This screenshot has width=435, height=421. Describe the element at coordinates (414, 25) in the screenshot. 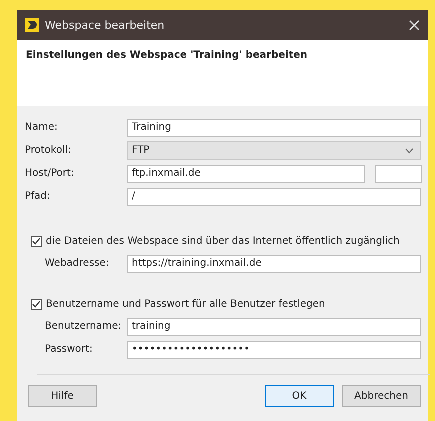

I see `close-icon` at that location.